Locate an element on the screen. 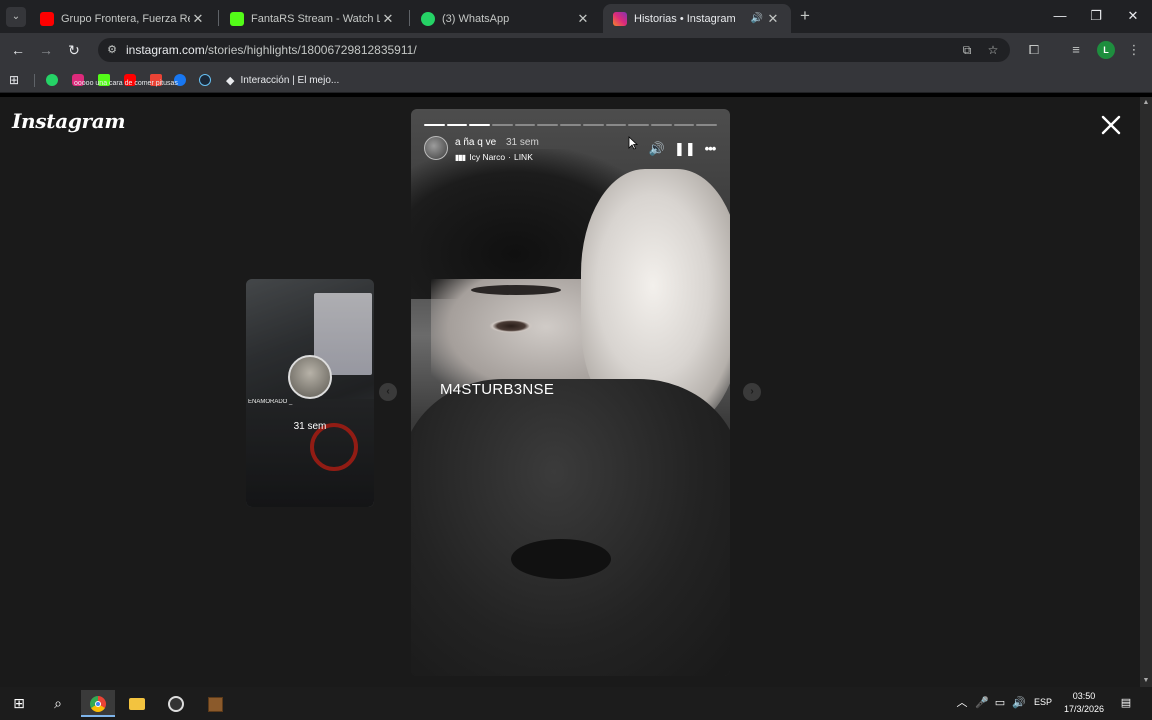 The width and height of the screenshot is (1152, 720). tab-search-button: ⌄ is located at coordinates (16, 17).